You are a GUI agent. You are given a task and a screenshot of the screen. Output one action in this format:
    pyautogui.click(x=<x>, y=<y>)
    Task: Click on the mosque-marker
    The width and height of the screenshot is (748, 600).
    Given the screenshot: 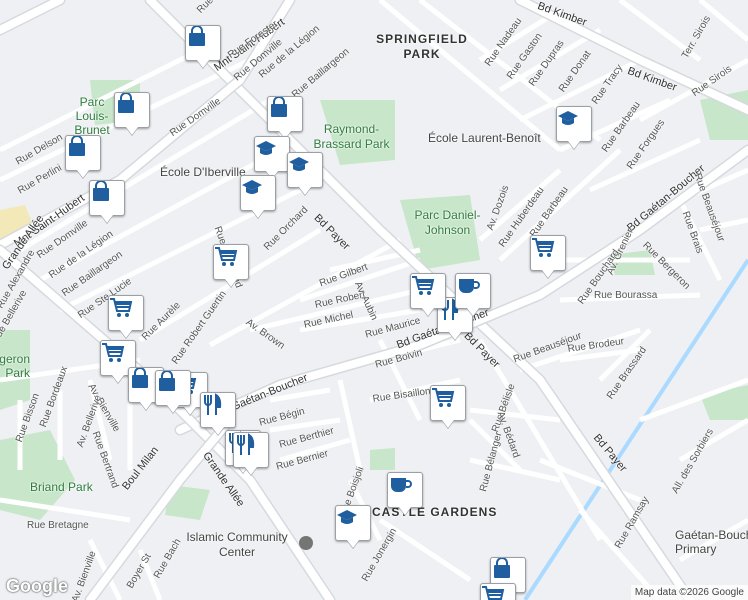 What is the action you would take?
    pyautogui.click(x=306, y=543)
    